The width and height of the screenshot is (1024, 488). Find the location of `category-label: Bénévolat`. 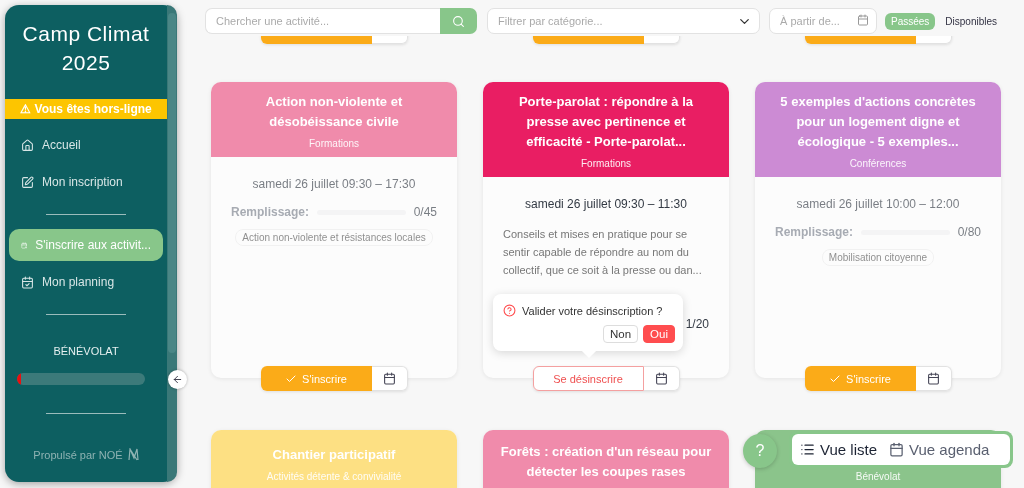

category-label: Bénévolat is located at coordinates (878, 476).